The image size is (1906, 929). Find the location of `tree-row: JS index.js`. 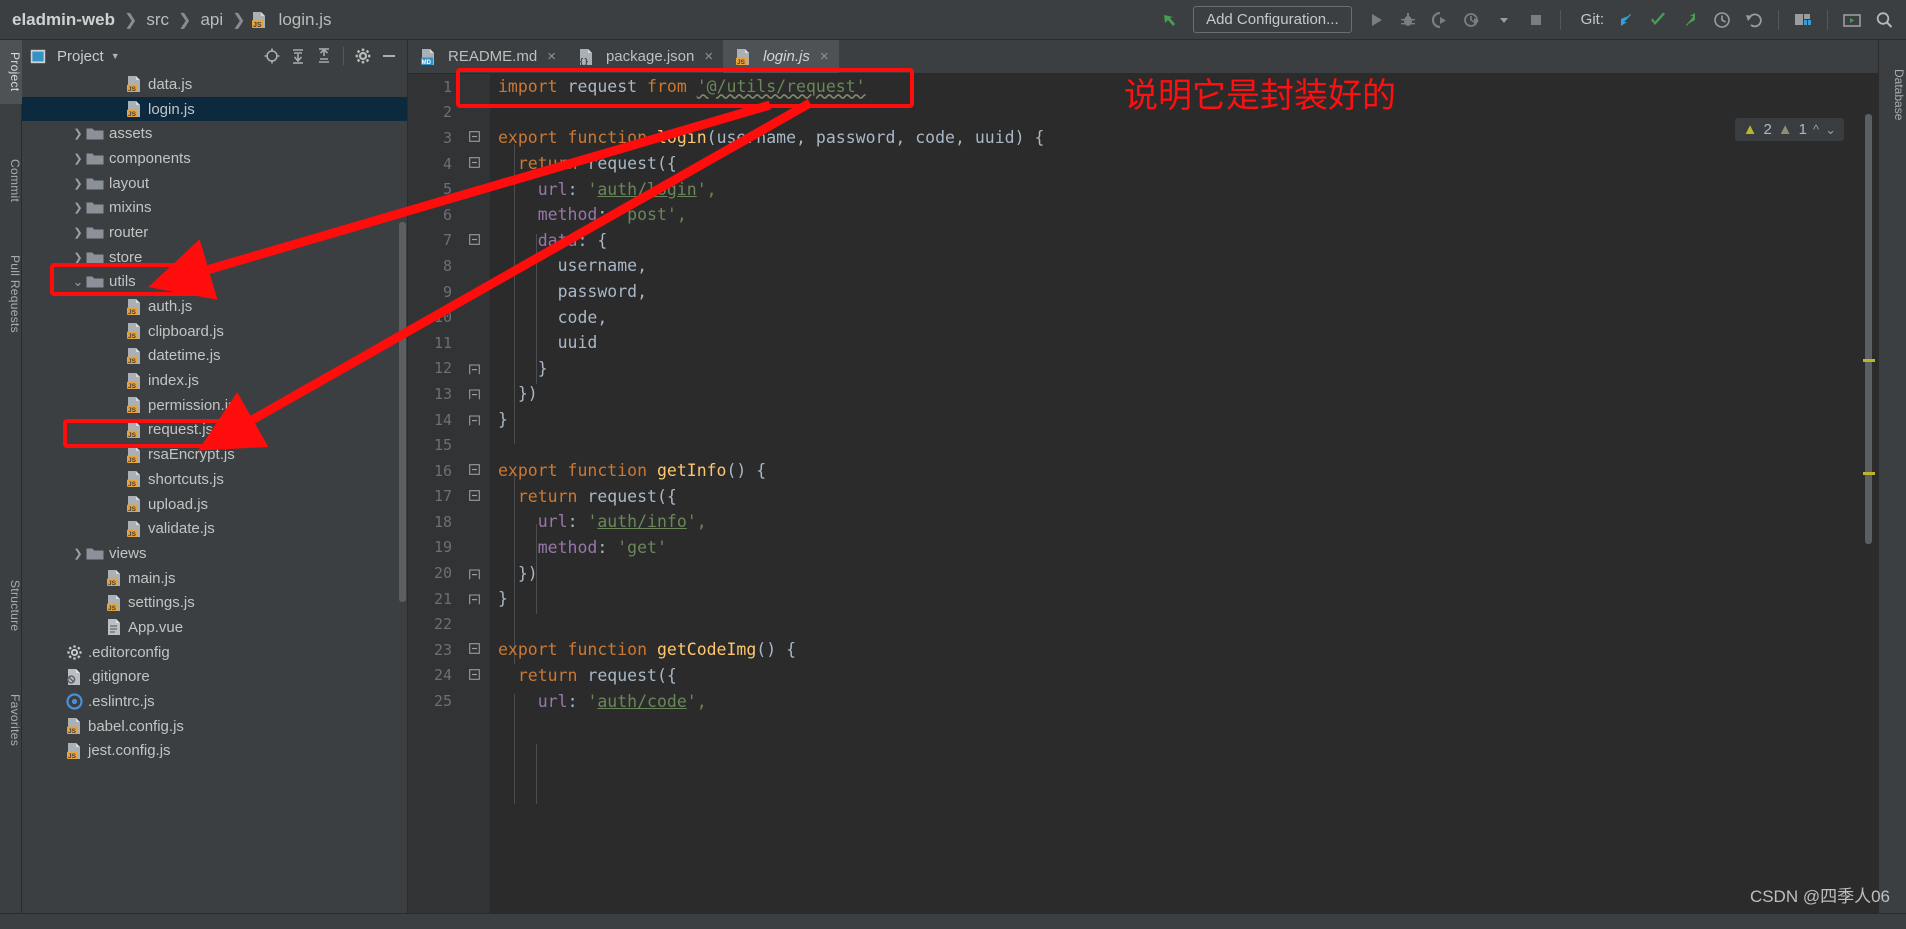

tree-row: JS index.js is located at coordinates (214, 380).